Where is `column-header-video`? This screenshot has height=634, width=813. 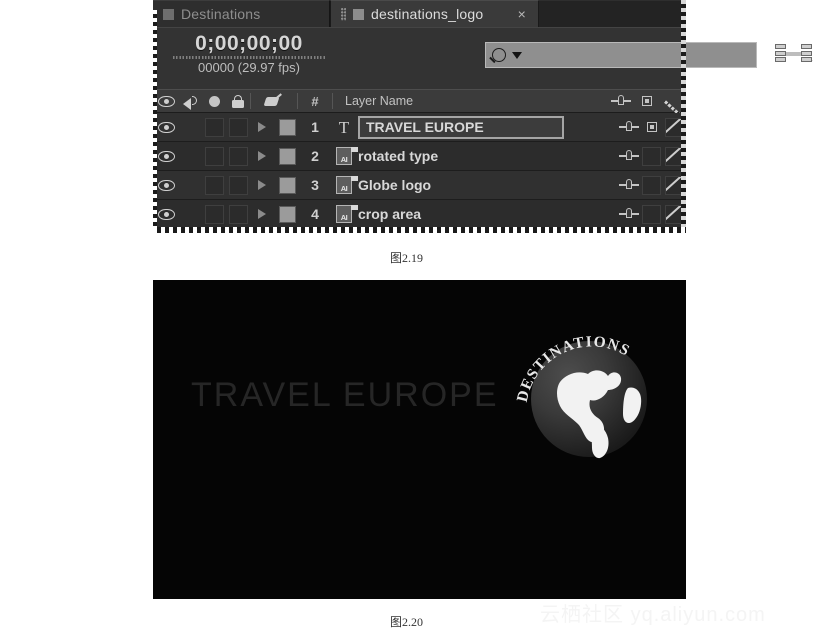
column-header-video is located at coordinates (166, 101).